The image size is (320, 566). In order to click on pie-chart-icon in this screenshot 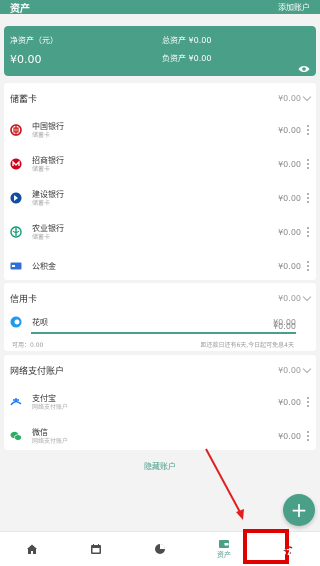, I will do `click(160, 549)`.